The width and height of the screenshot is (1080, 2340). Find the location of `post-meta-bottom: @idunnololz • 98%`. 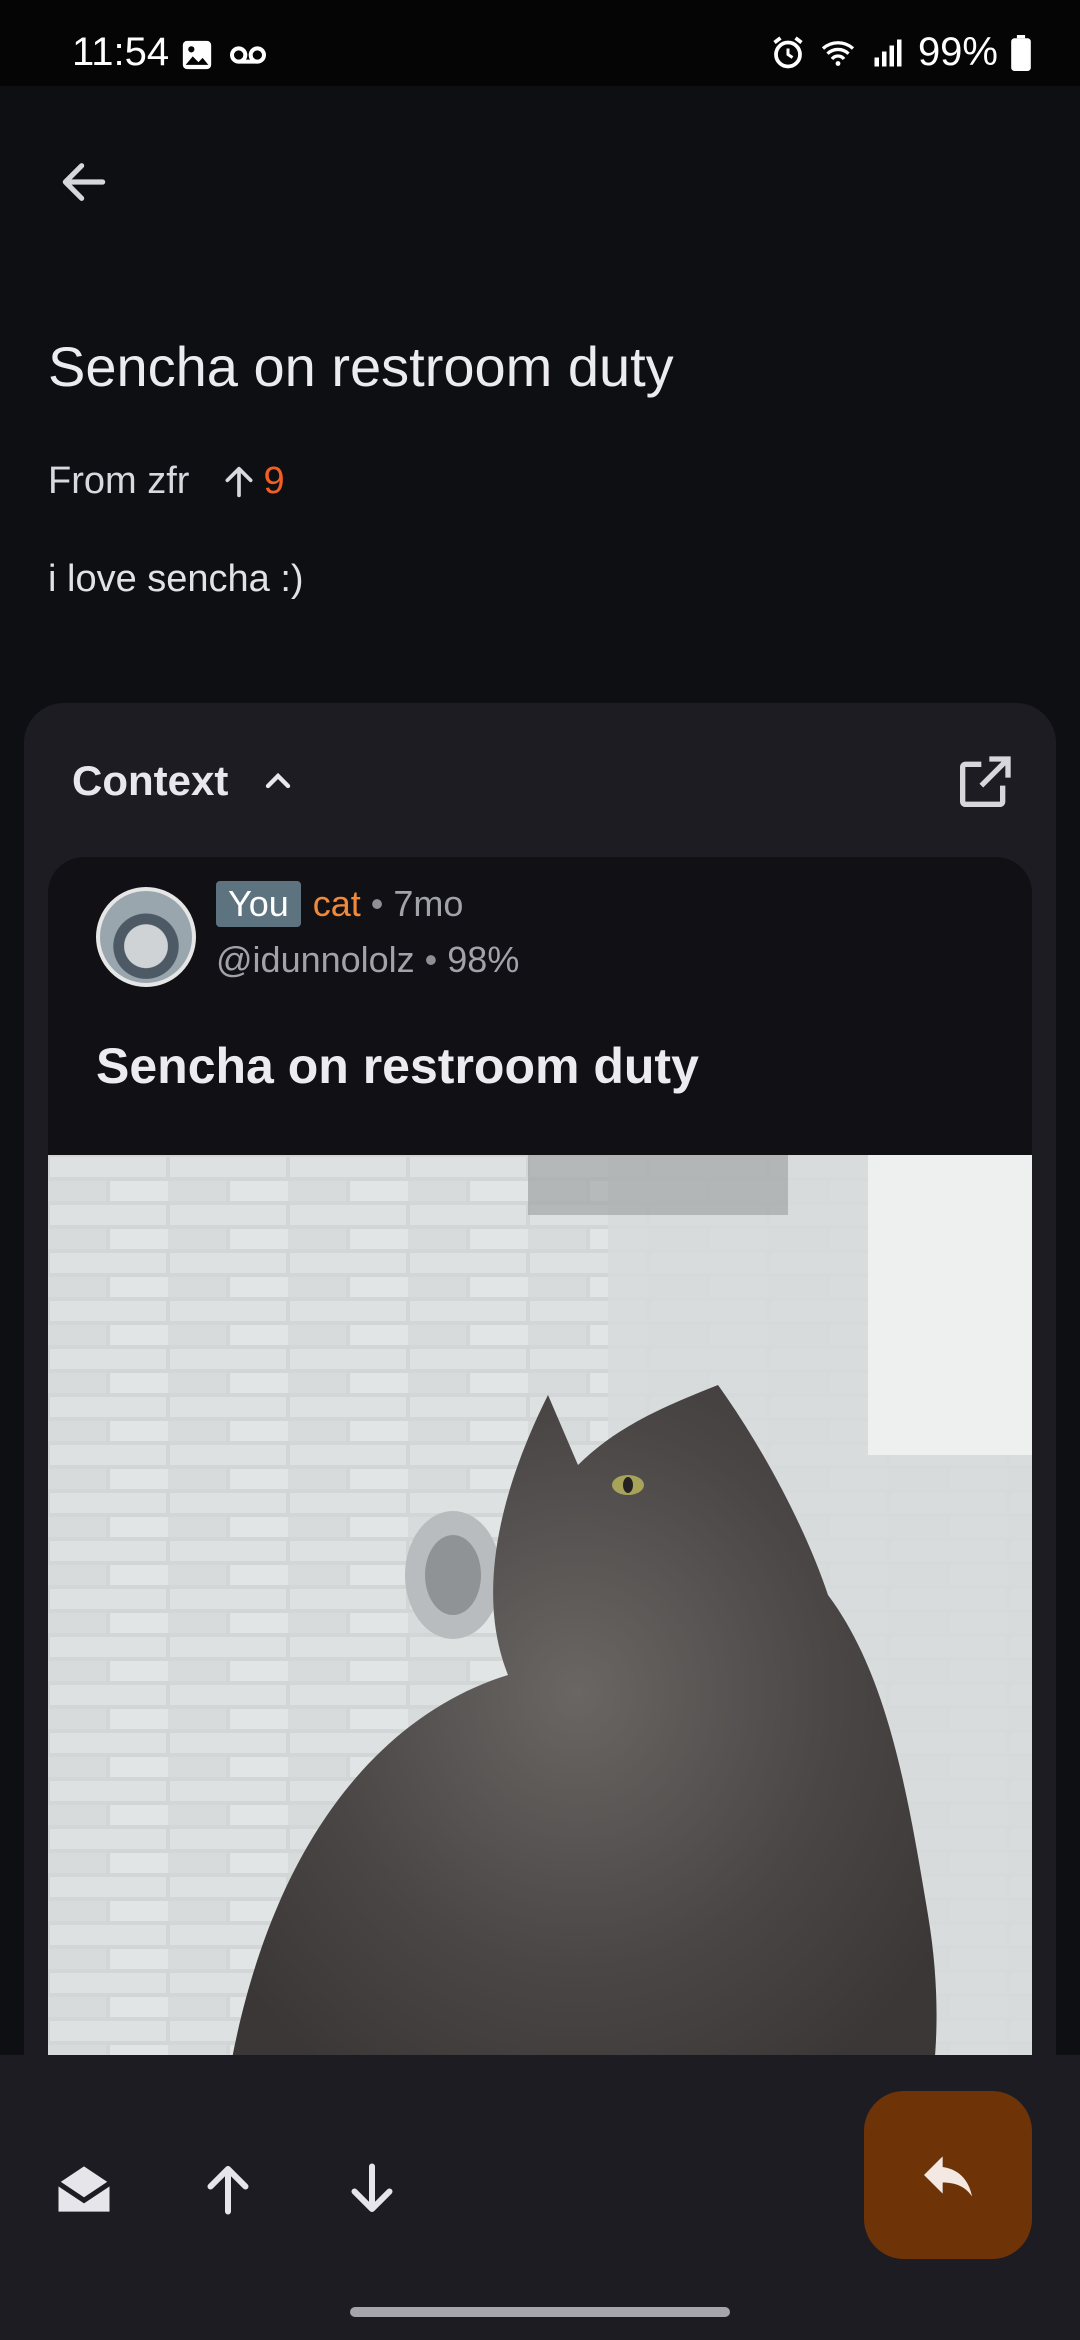

post-meta-bottom: @idunnololz • 98% is located at coordinates (367, 960).